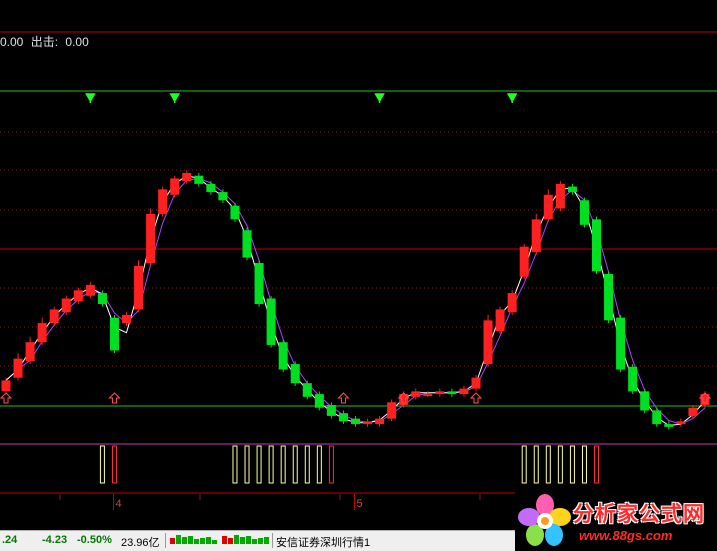 This screenshot has width=717, height=551. I want to click on indicator-exit-label: 出击:, so click(44, 42).